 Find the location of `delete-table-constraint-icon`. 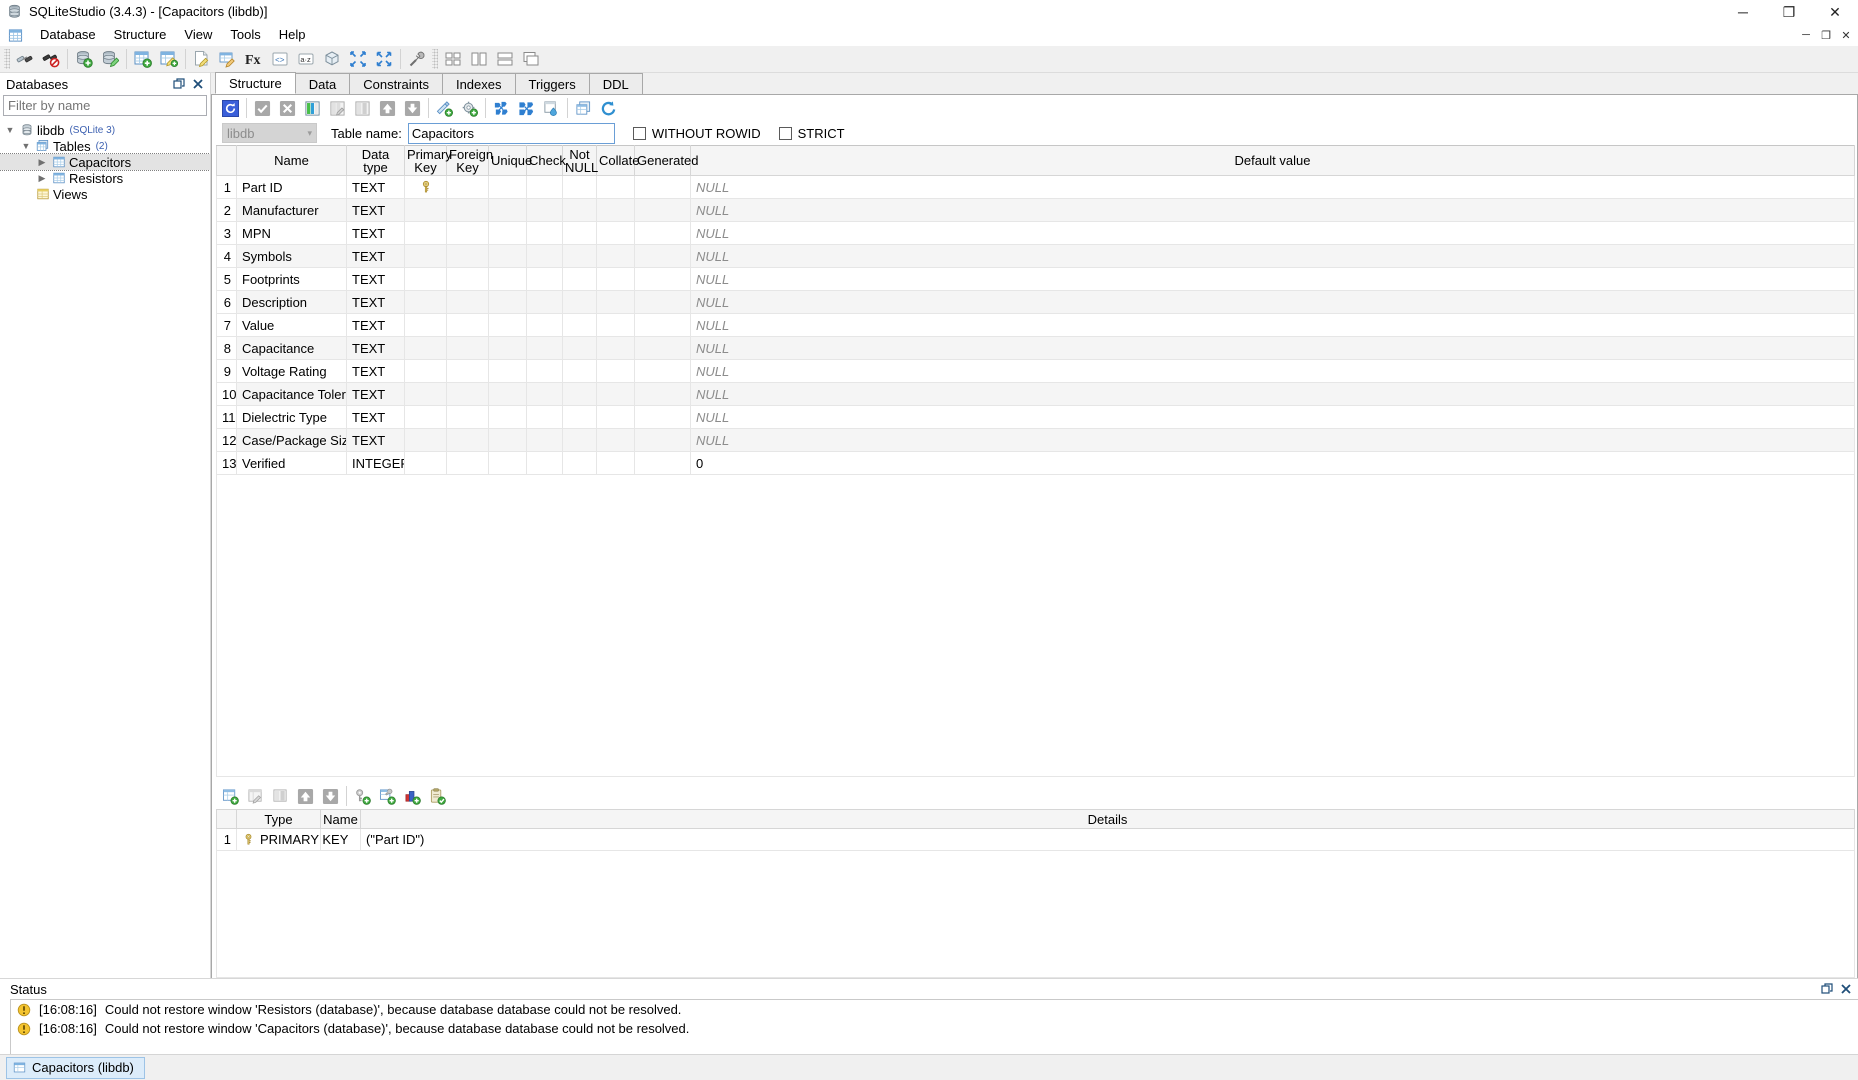

delete-table-constraint-icon is located at coordinates (280, 796).